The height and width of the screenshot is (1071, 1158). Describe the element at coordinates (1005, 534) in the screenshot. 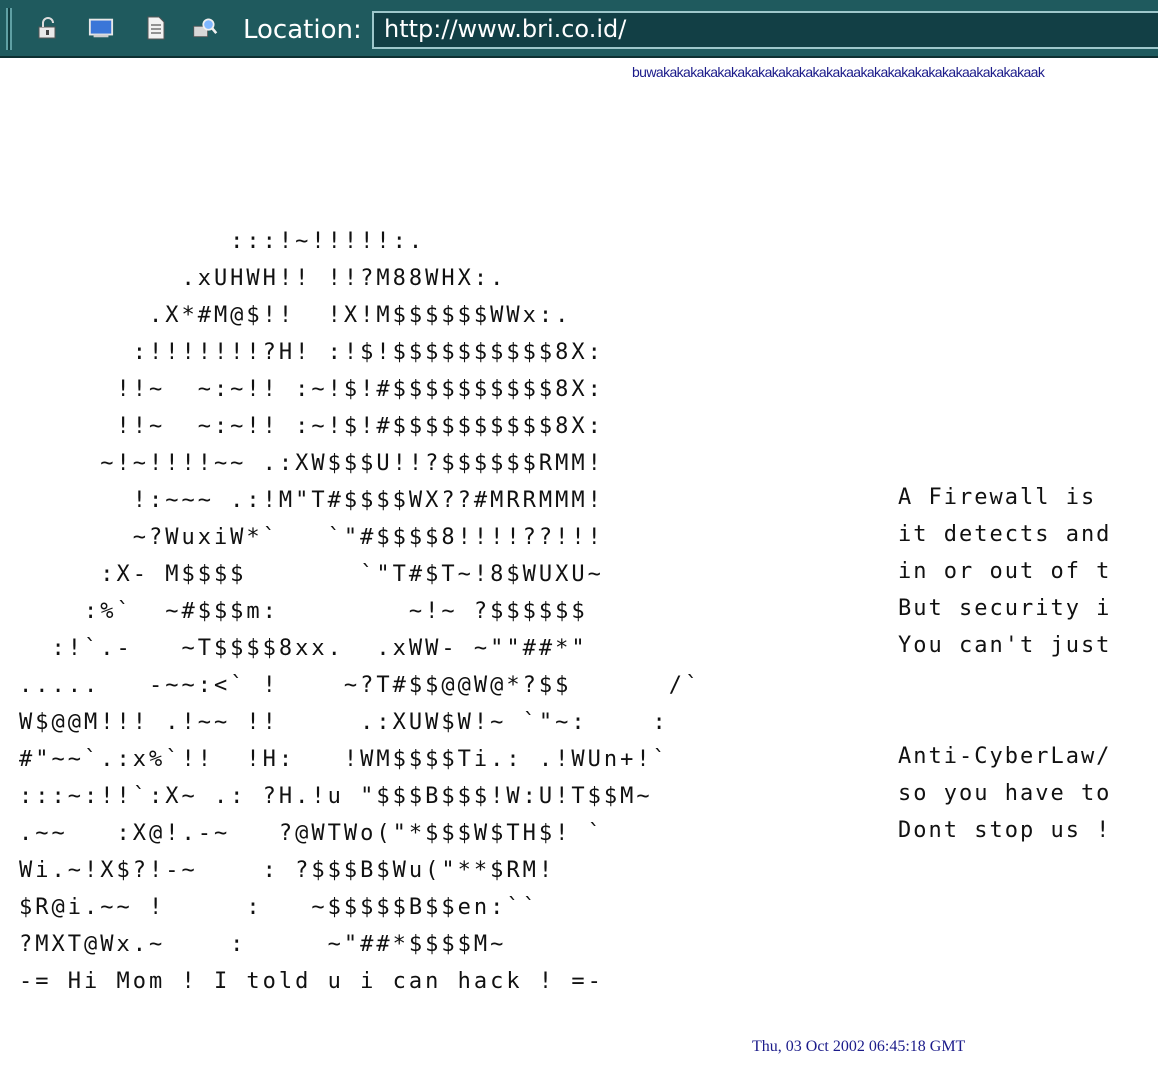

I see `message-line: it detects and` at that location.